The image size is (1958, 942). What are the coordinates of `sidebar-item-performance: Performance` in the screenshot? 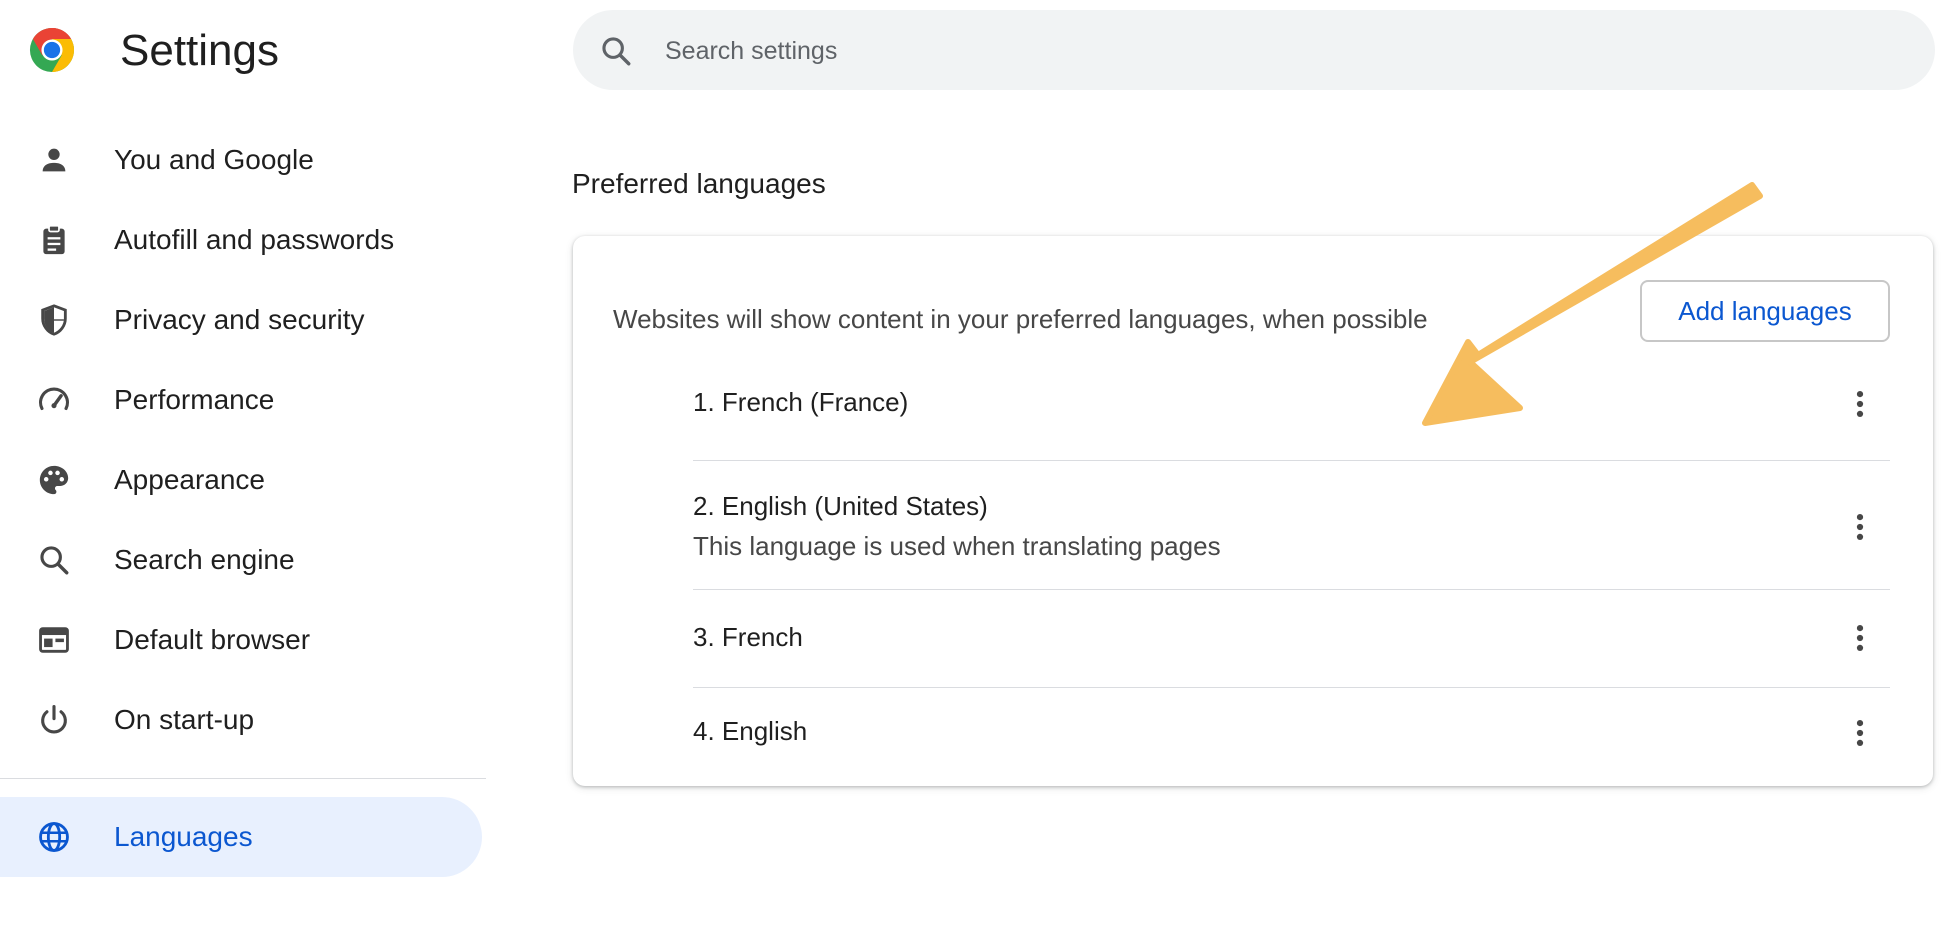 It's located at (243, 400).